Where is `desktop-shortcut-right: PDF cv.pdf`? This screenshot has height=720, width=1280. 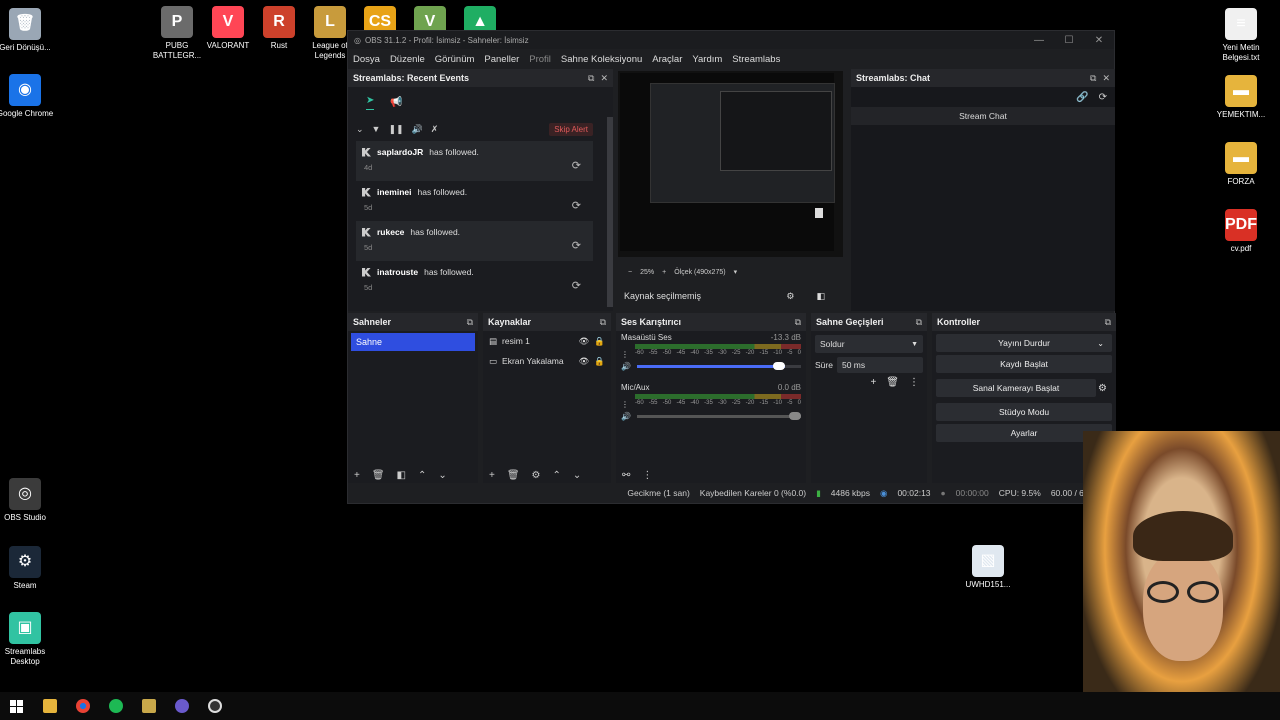
desktop-shortcut-right: PDF cv.pdf is located at coordinates (1241, 231).